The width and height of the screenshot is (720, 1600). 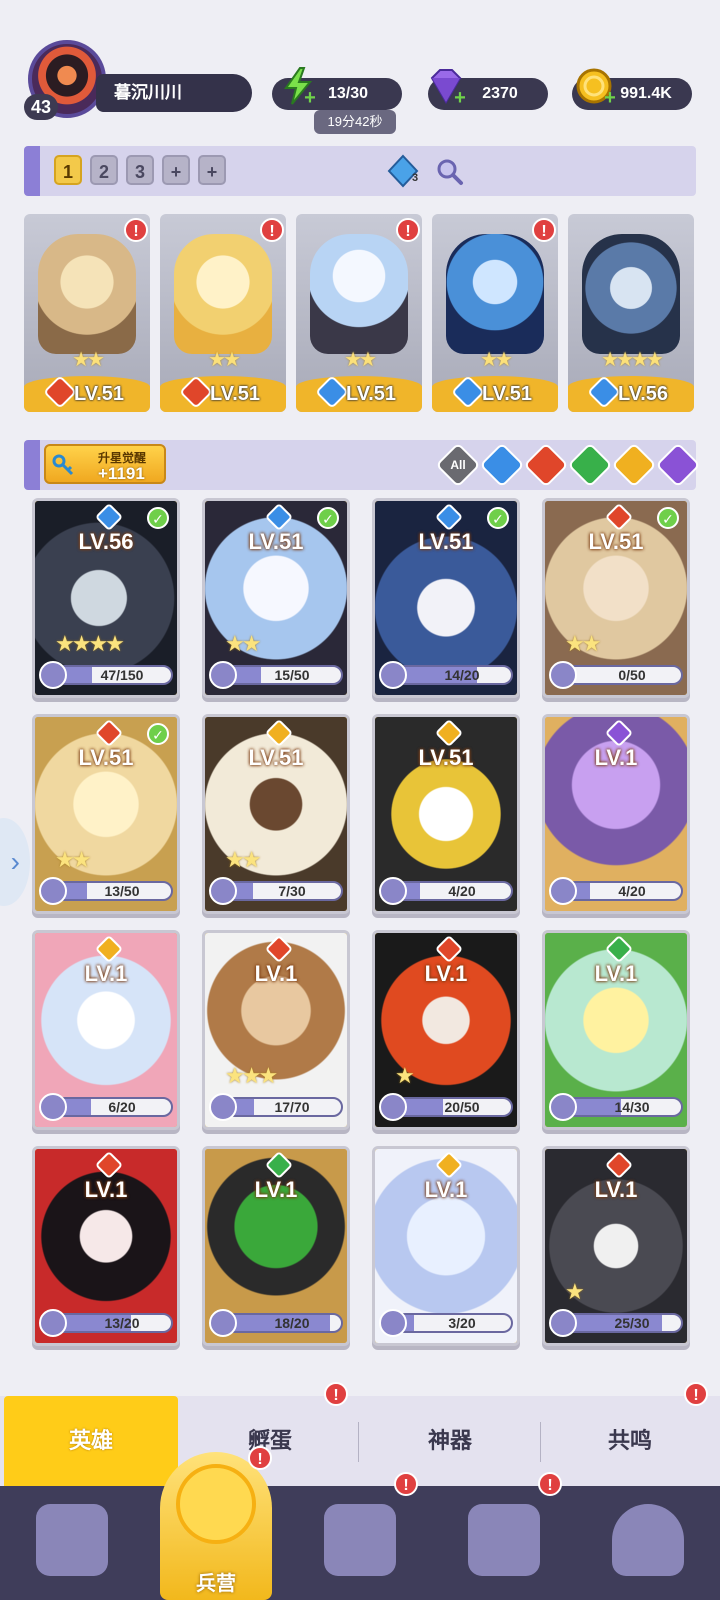 What do you see at coordinates (630, 1441) in the screenshot?
I see `tab-resonance: 共鸣` at bounding box center [630, 1441].